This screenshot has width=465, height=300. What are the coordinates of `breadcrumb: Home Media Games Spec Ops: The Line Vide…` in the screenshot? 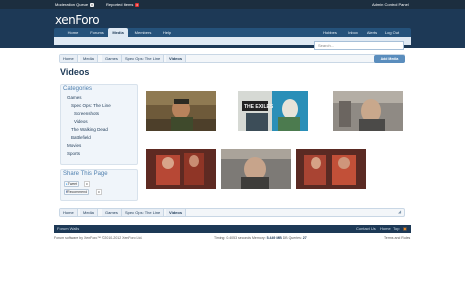 It's located at (232, 58).